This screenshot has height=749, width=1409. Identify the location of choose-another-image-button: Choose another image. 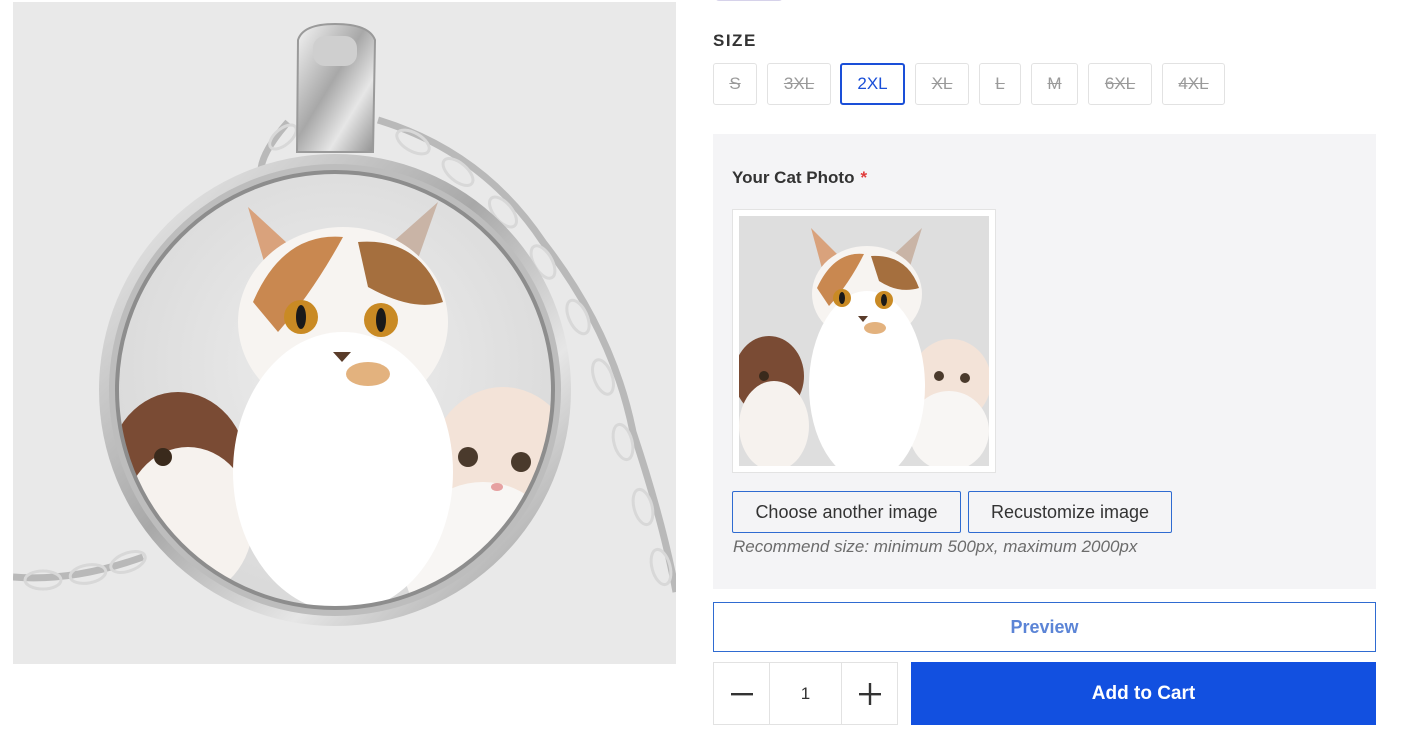
(846, 512).